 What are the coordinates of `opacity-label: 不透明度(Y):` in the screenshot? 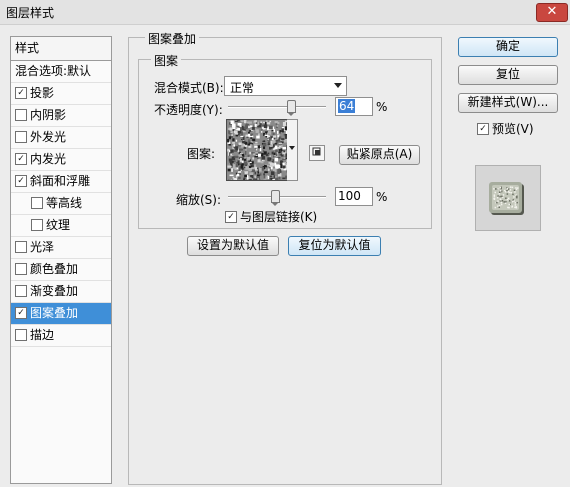 It's located at (188, 110).